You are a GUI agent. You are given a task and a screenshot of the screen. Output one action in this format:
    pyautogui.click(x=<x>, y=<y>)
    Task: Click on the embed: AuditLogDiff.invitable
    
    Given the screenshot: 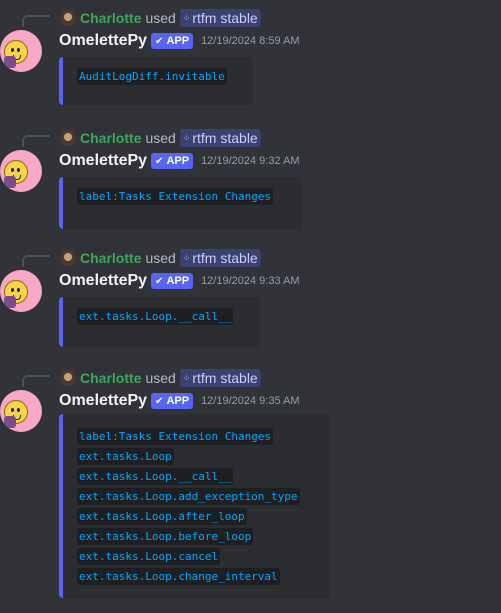 What is the action you would take?
    pyautogui.click(x=156, y=81)
    